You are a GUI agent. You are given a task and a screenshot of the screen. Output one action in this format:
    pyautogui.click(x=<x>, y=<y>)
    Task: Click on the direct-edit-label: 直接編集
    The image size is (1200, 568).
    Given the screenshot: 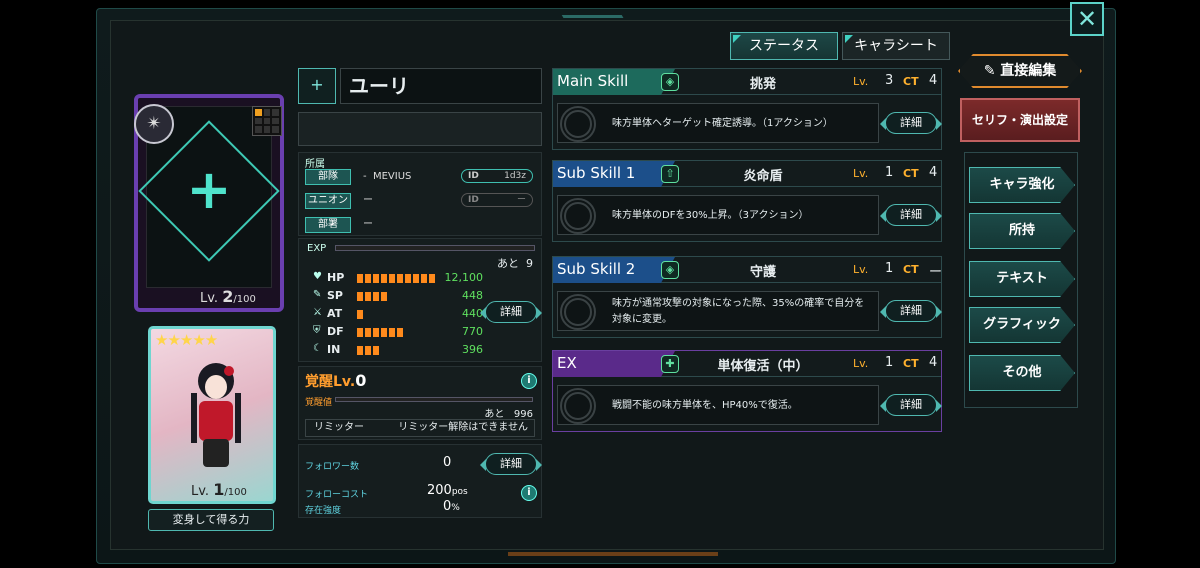 What is the action you would take?
    pyautogui.click(x=1028, y=71)
    